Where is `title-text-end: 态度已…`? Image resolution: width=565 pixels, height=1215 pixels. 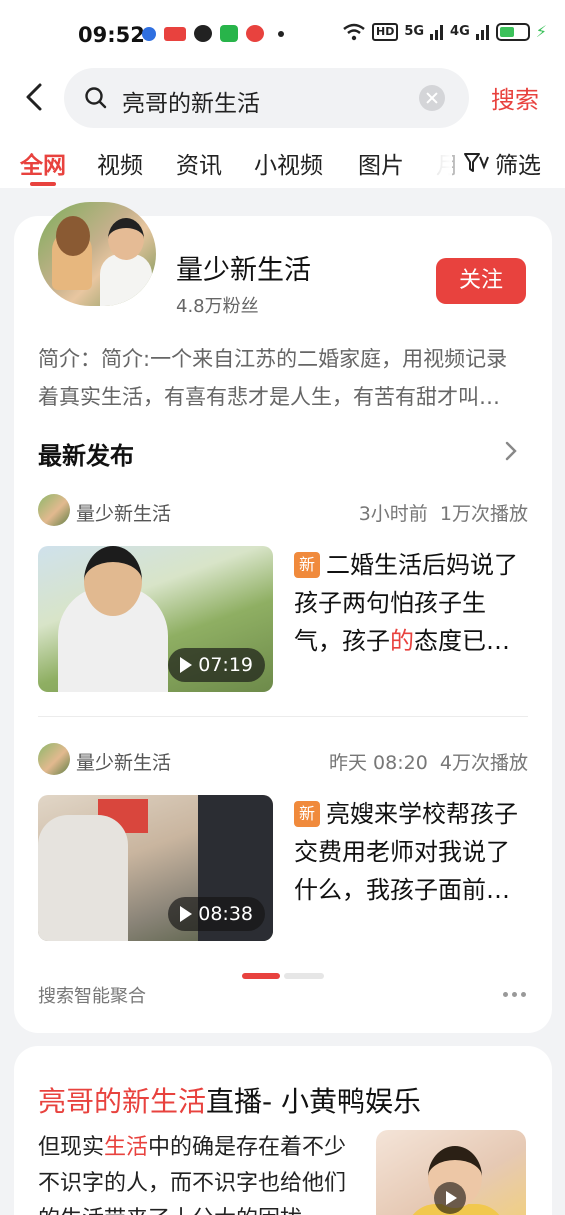 title-text-end: 态度已… is located at coordinates (462, 641).